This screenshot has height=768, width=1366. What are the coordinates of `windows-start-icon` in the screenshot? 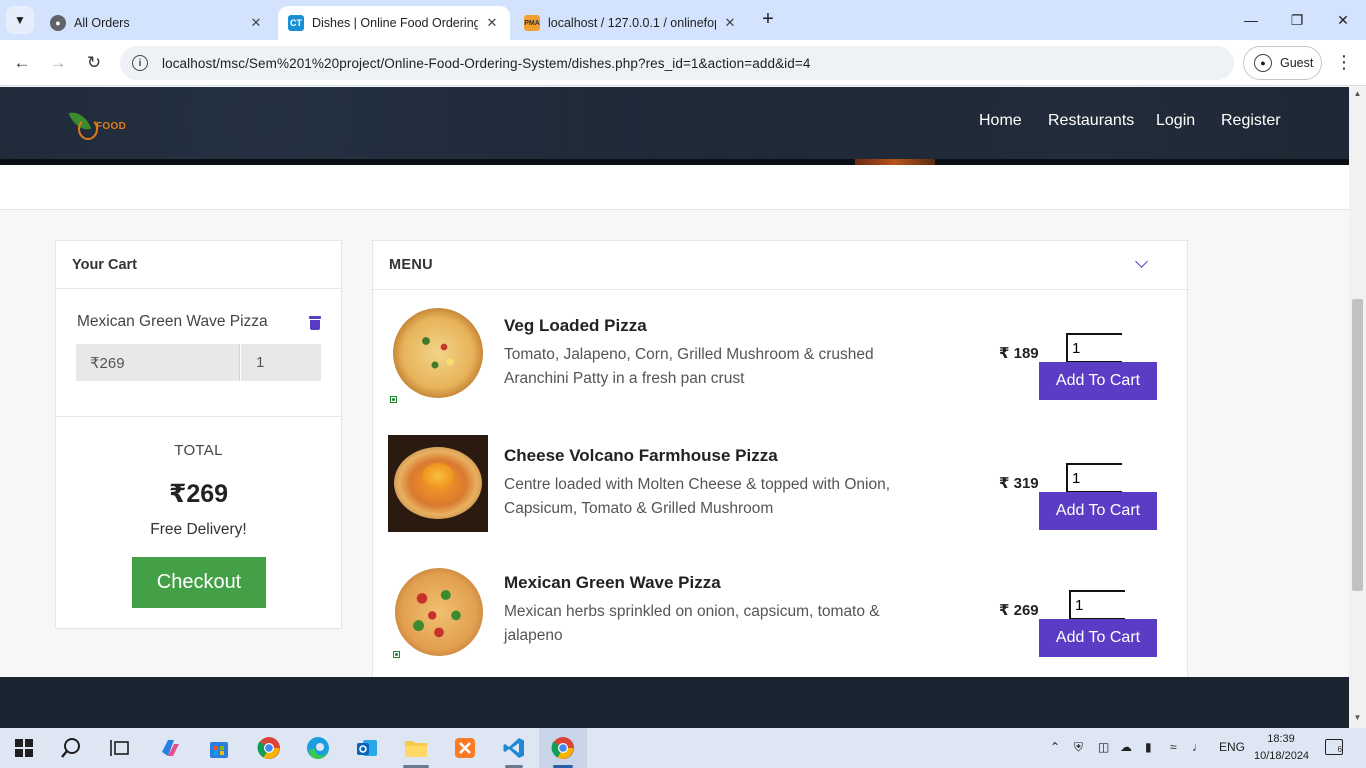 It's located at (24, 748).